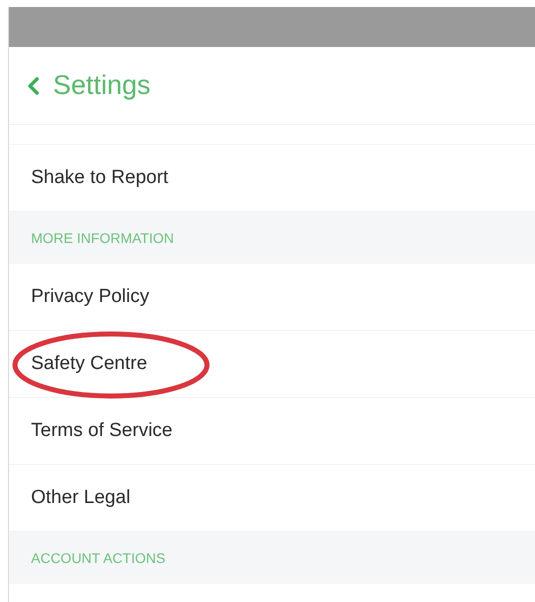 Image resolution: width=535 pixels, height=602 pixels. Describe the element at coordinates (33, 85) in the screenshot. I see `back-chevron-icon` at that location.